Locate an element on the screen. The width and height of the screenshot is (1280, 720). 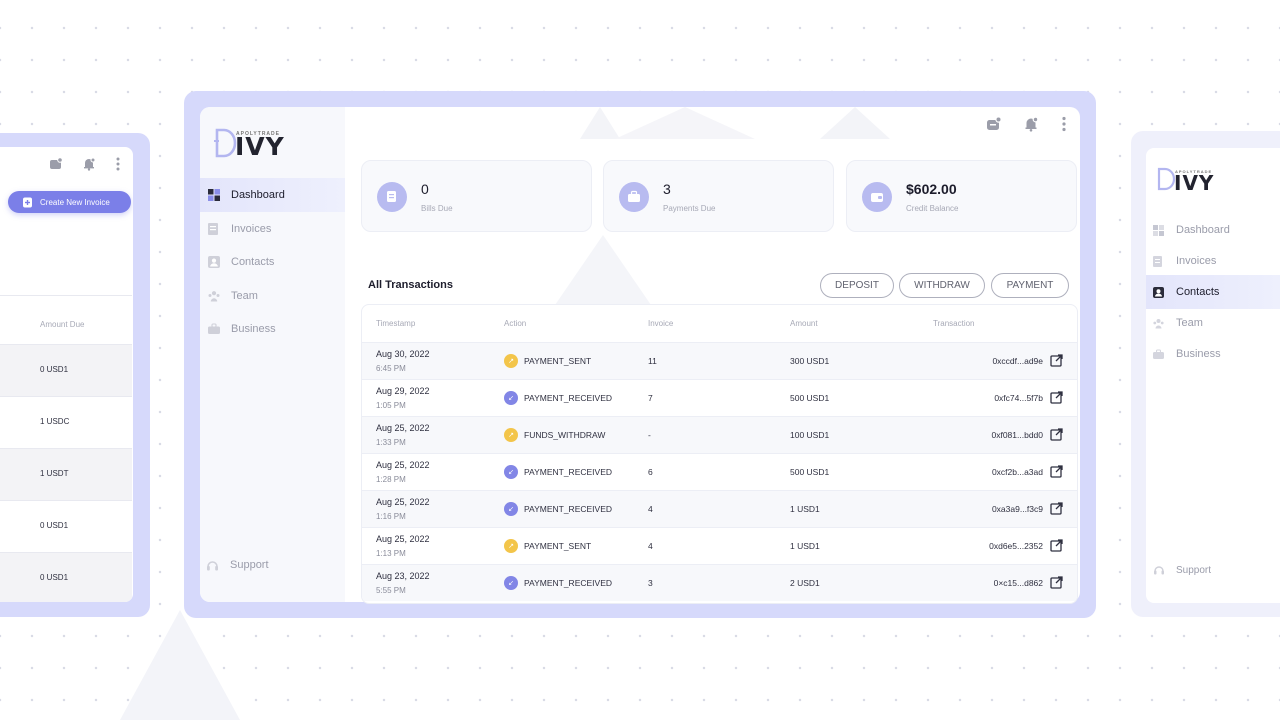
sidebar-item-label: Business is located at coordinates (1198, 354).